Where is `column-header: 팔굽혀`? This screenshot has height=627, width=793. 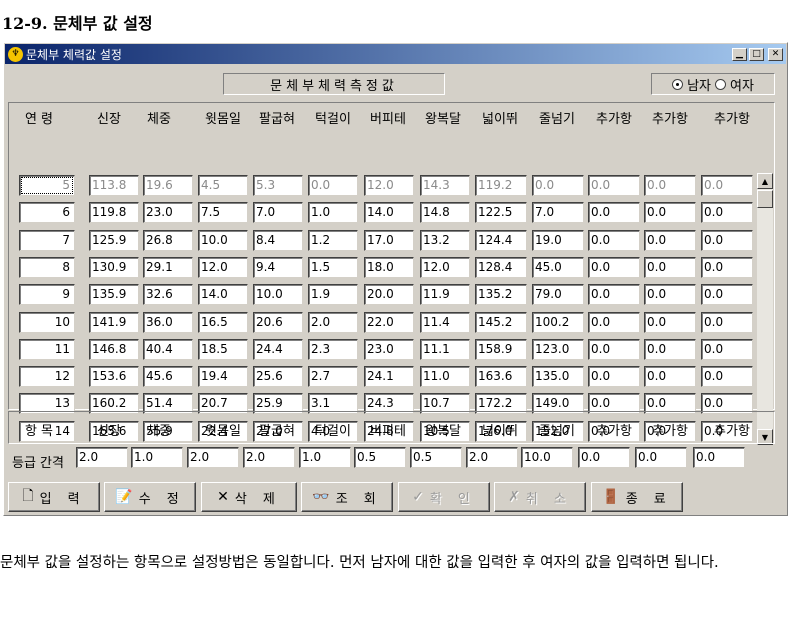
column-header: 팔굽혀 is located at coordinates (277, 117).